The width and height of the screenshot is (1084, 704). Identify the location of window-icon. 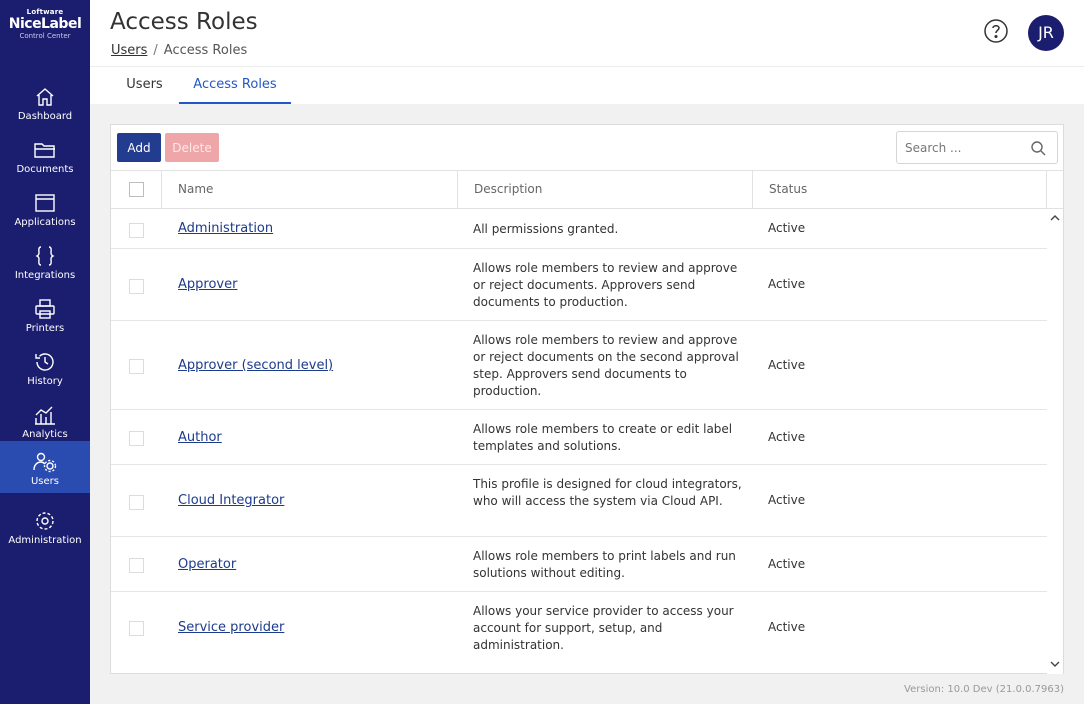
(45, 203).